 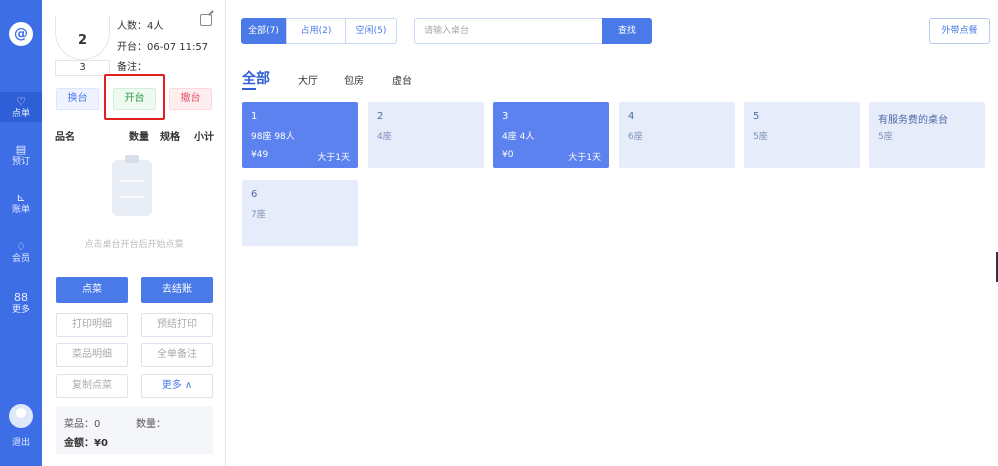 I want to click on table-name: 有服务费的桌台, so click(x=913, y=120).